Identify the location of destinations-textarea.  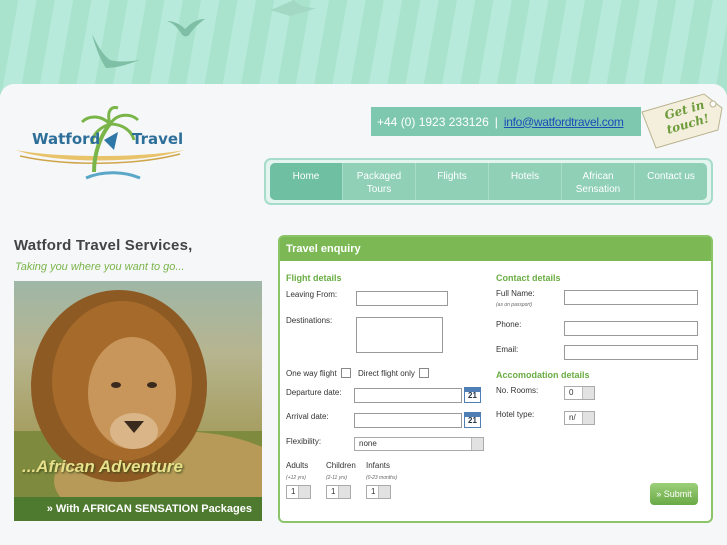
(399, 335).